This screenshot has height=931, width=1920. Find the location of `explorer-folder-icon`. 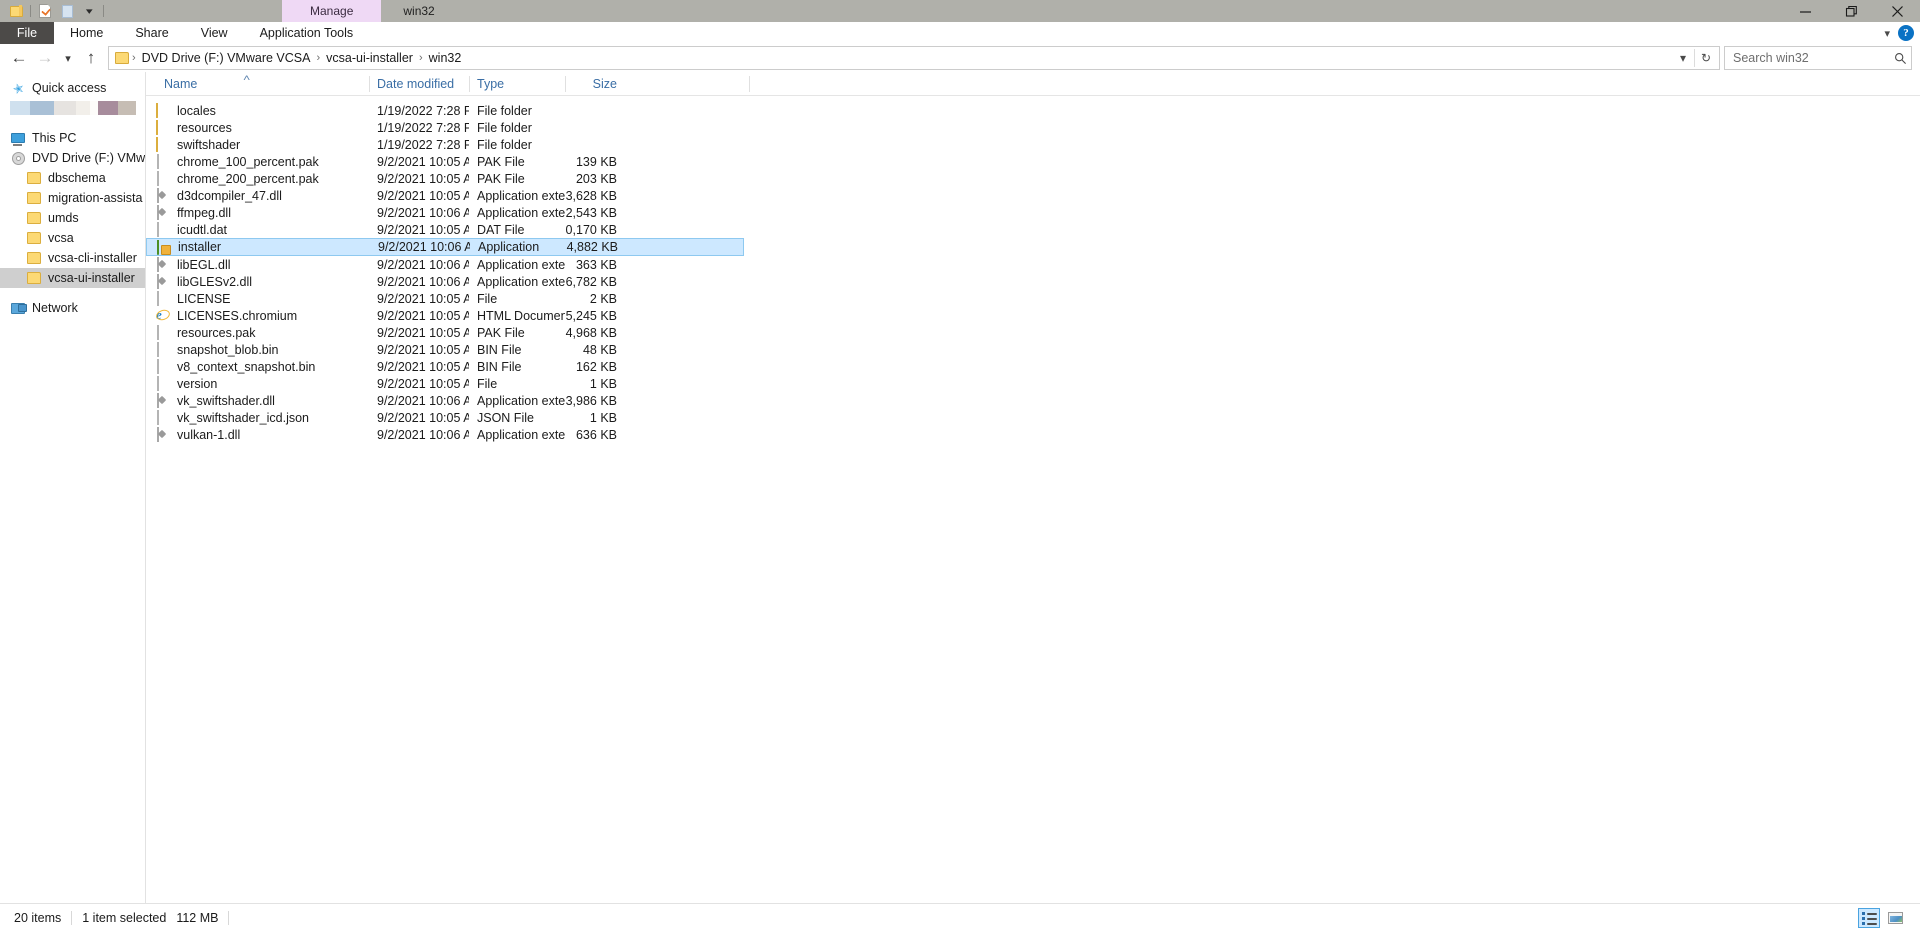

explorer-folder-icon is located at coordinates (16, 11).